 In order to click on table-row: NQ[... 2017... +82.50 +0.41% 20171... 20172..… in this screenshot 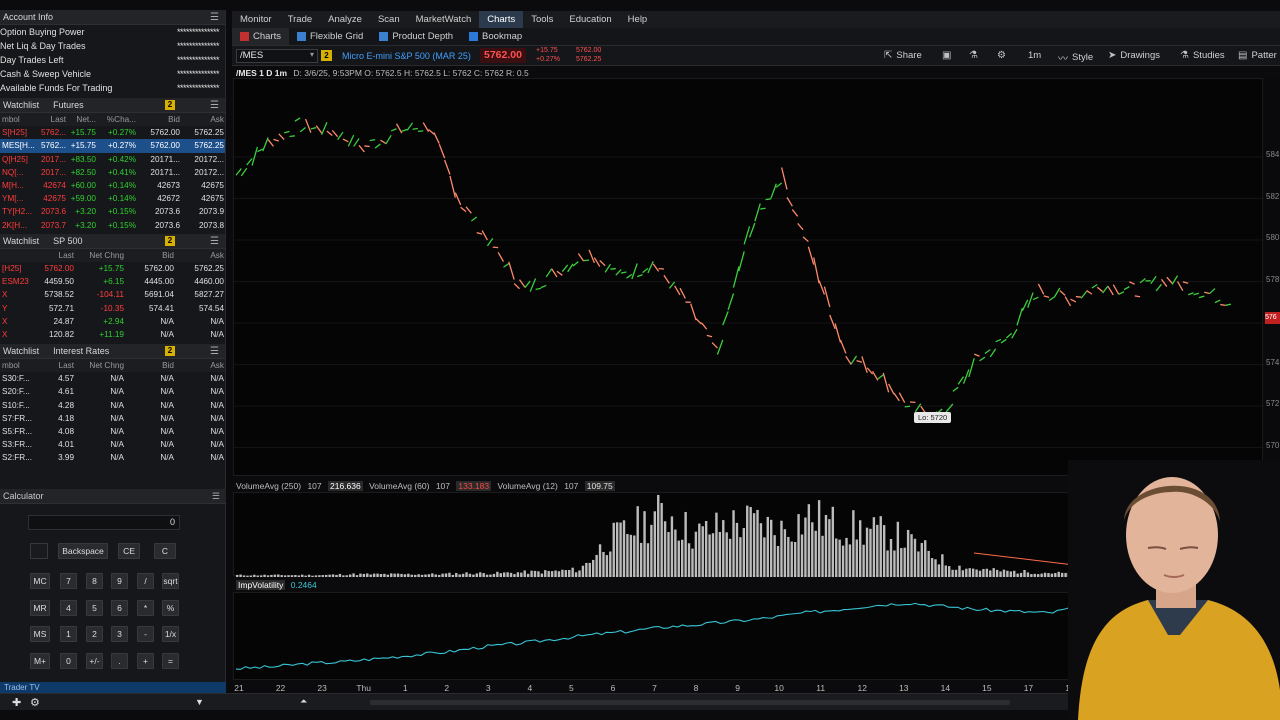, I will do `click(112, 172)`.